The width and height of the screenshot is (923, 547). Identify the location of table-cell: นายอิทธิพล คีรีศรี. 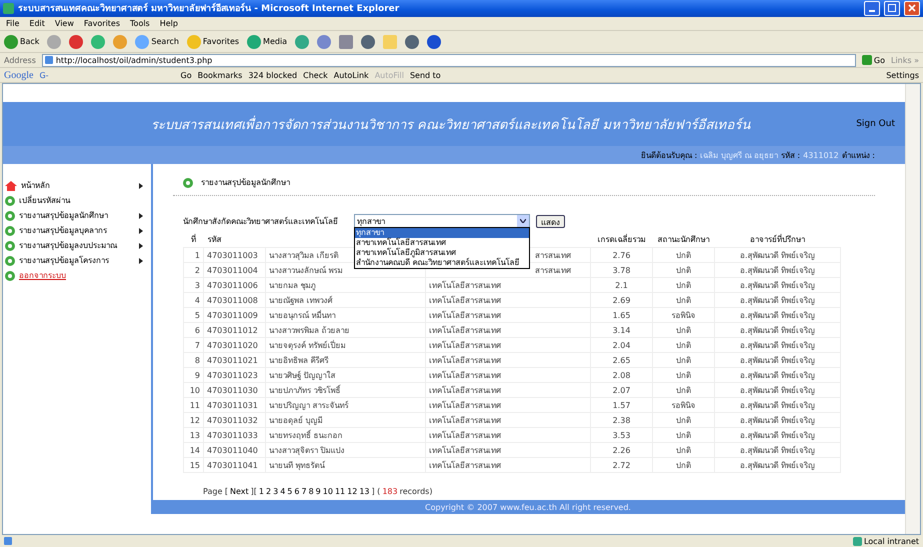
(299, 360).